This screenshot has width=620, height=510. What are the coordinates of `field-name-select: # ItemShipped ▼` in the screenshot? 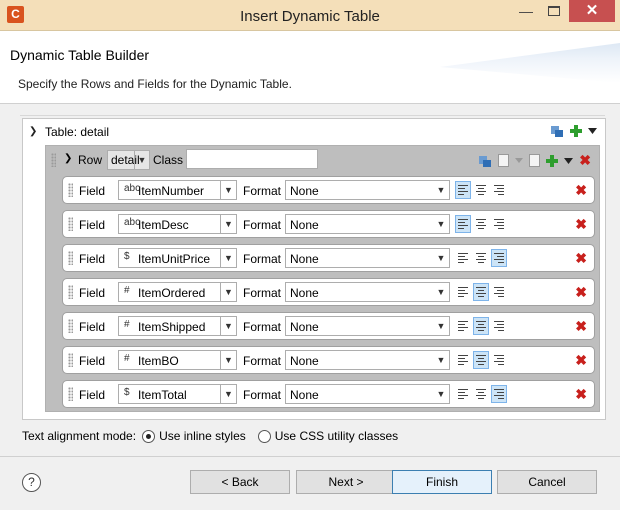 It's located at (177, 326).